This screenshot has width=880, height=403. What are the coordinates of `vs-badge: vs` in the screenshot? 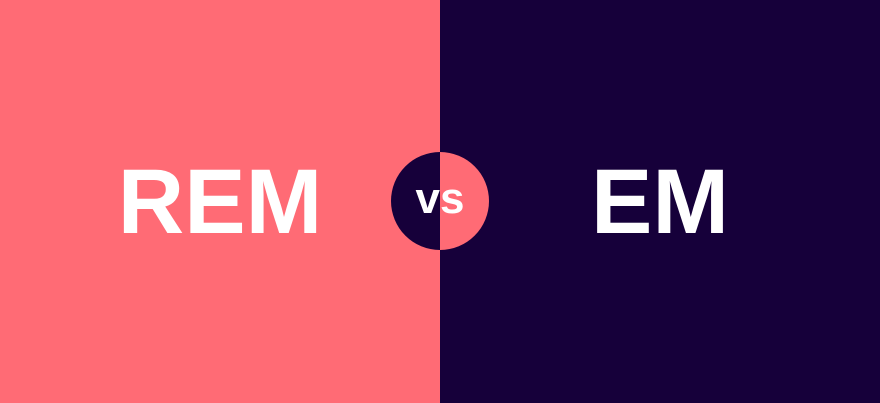 It's located at (440, 201).